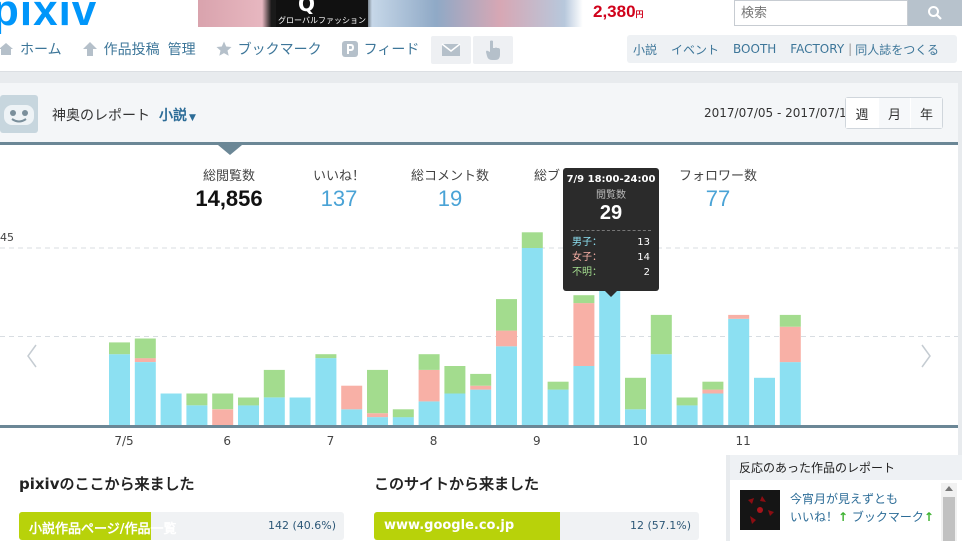 The width and height of the screenshot is (962, 541). What do you see at coordinates (926, 356) in the screenshot?
I see `next-arrow-icon` at bounding box center [926, 356].